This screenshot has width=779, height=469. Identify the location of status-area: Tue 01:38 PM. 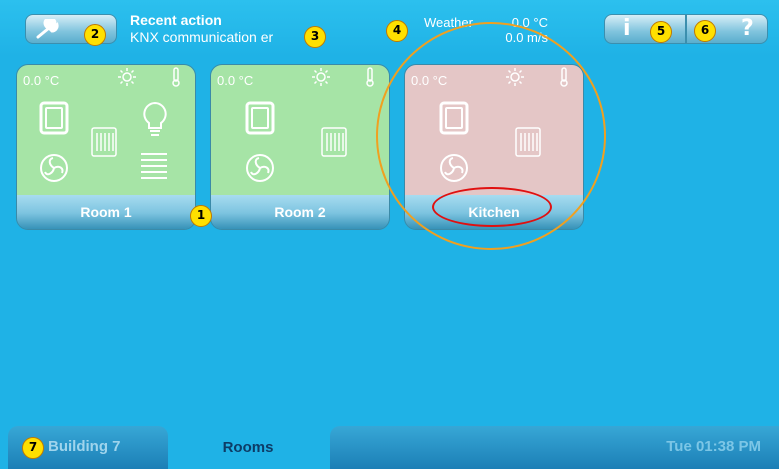
(554, 447).